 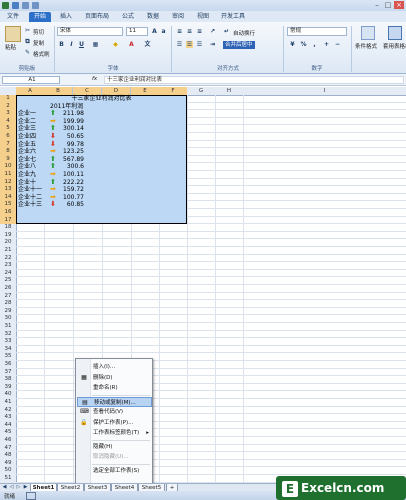 I want to click on tab-page-layout: 页面布局, so click(x=97, y=17).